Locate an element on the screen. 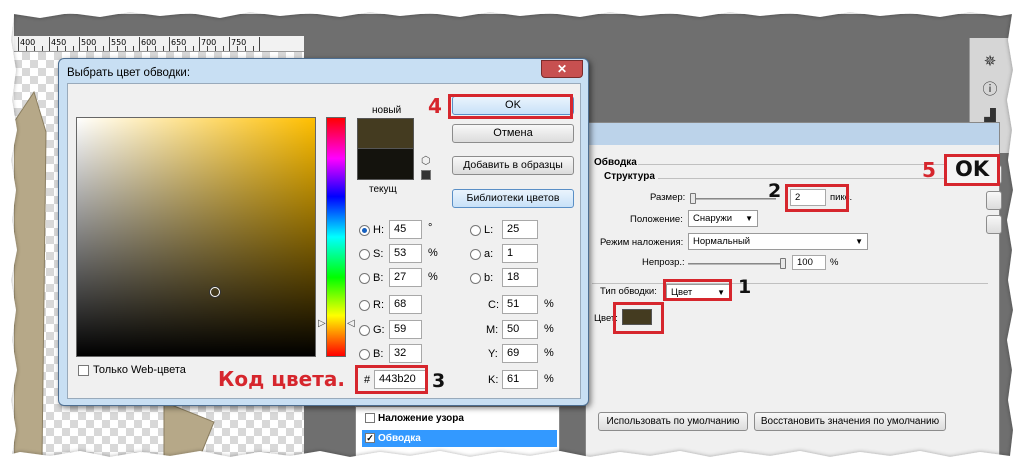  radio-r is located at coordinates (364, 305).